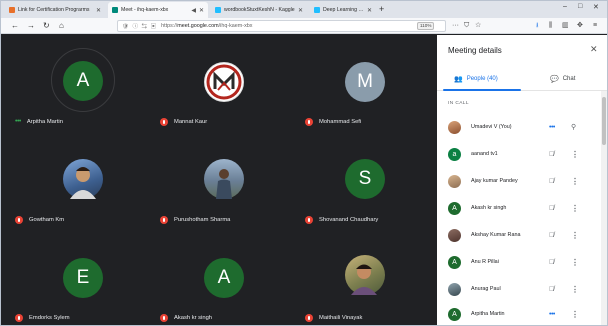  Describe the element at coordinates (604, 208) in the screenshot. I see `panel-scrollbar` at that location.